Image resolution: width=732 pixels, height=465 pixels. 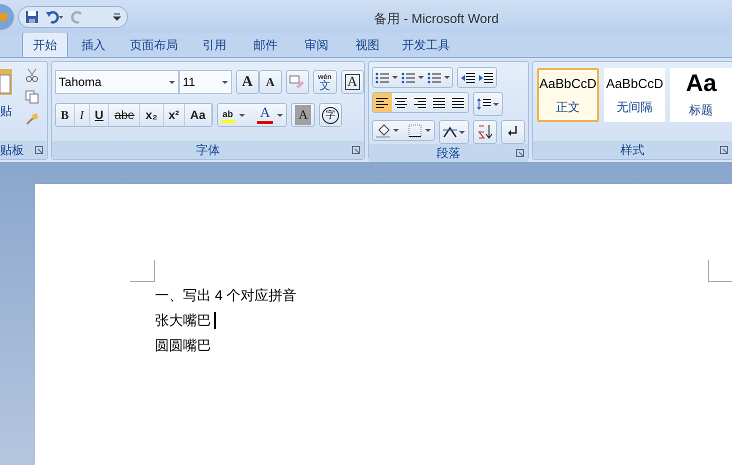 I want to click on style-name: 无间隔, so click(x=634, y=107).